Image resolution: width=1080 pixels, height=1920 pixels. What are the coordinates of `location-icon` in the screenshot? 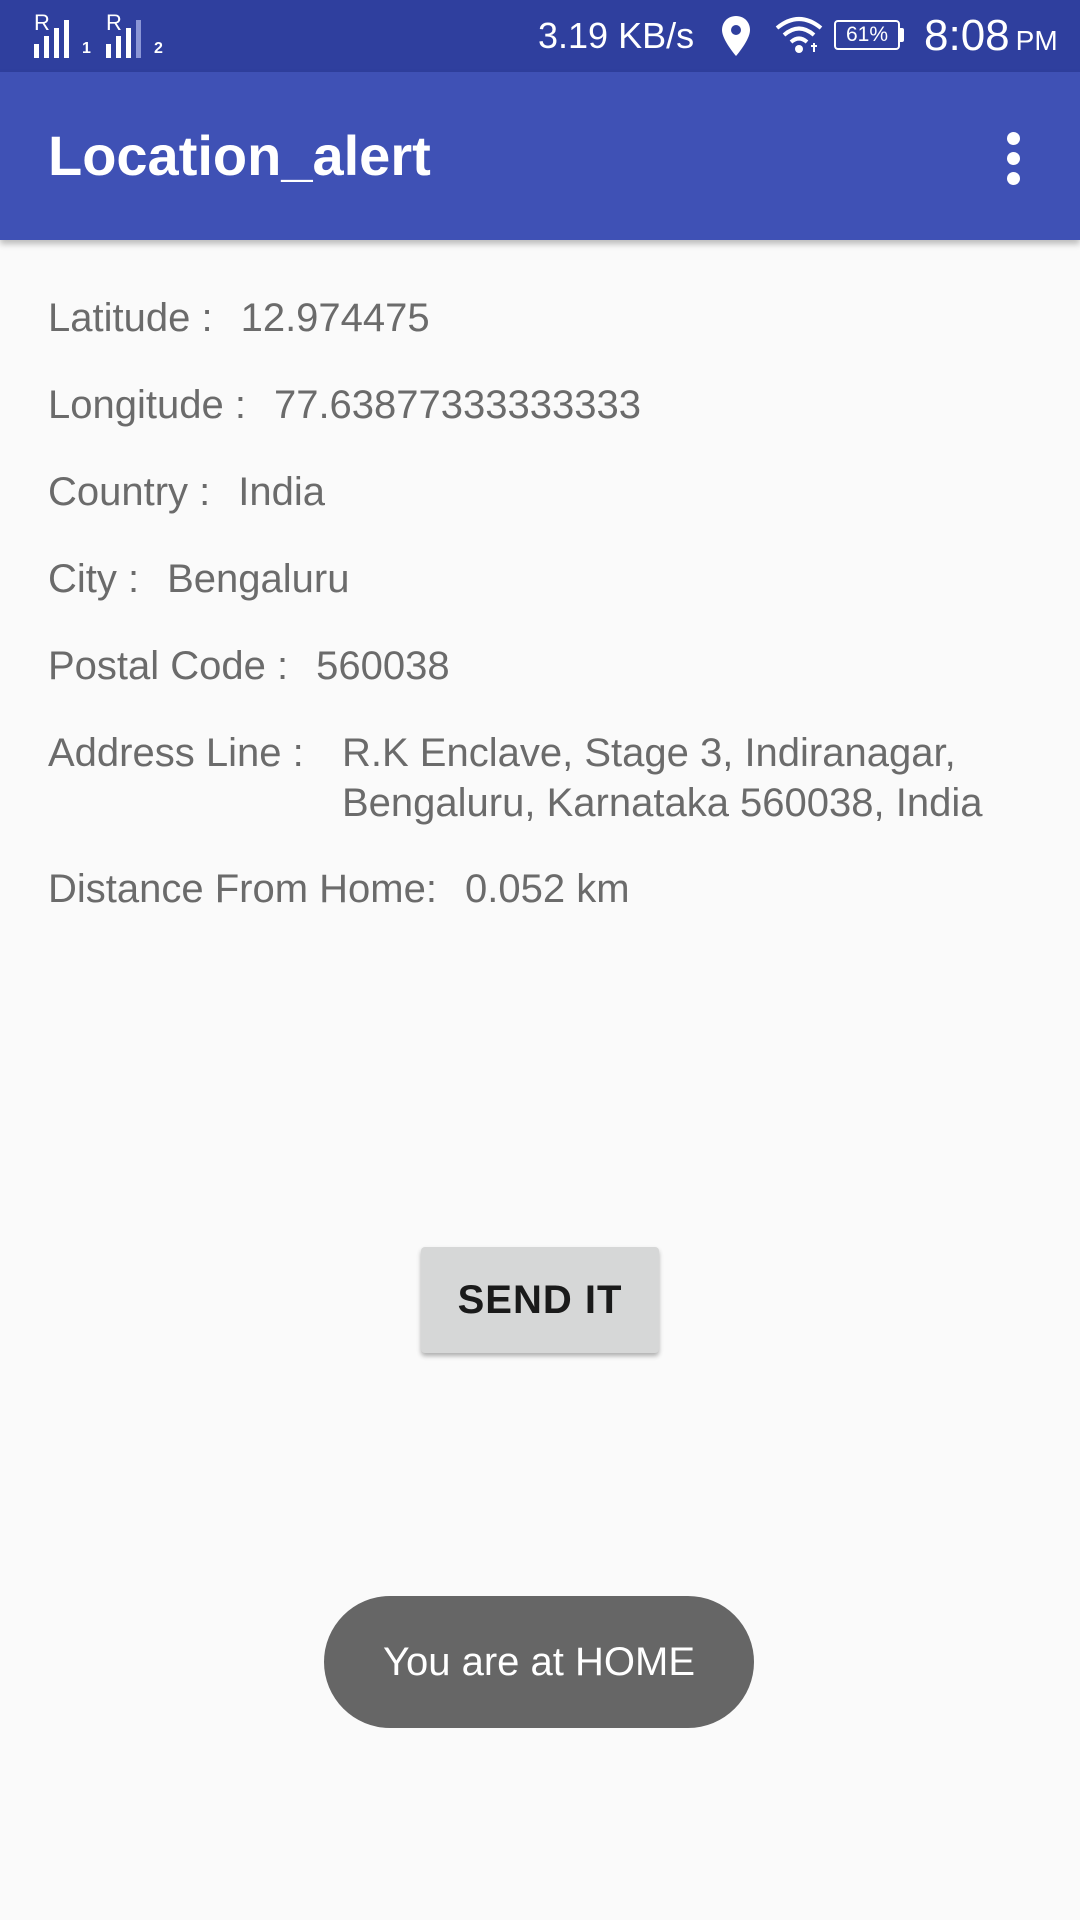 It's located at (736, 36).